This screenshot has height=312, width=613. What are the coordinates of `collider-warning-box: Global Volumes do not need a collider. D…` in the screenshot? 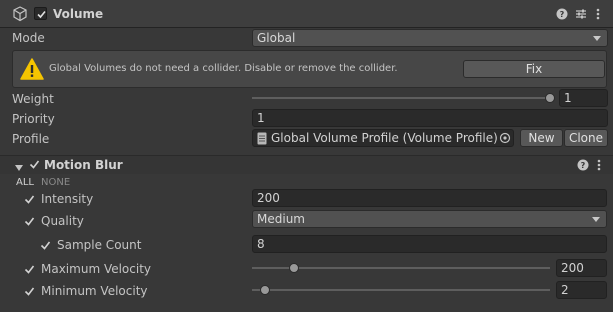 It's located at (309, 69).